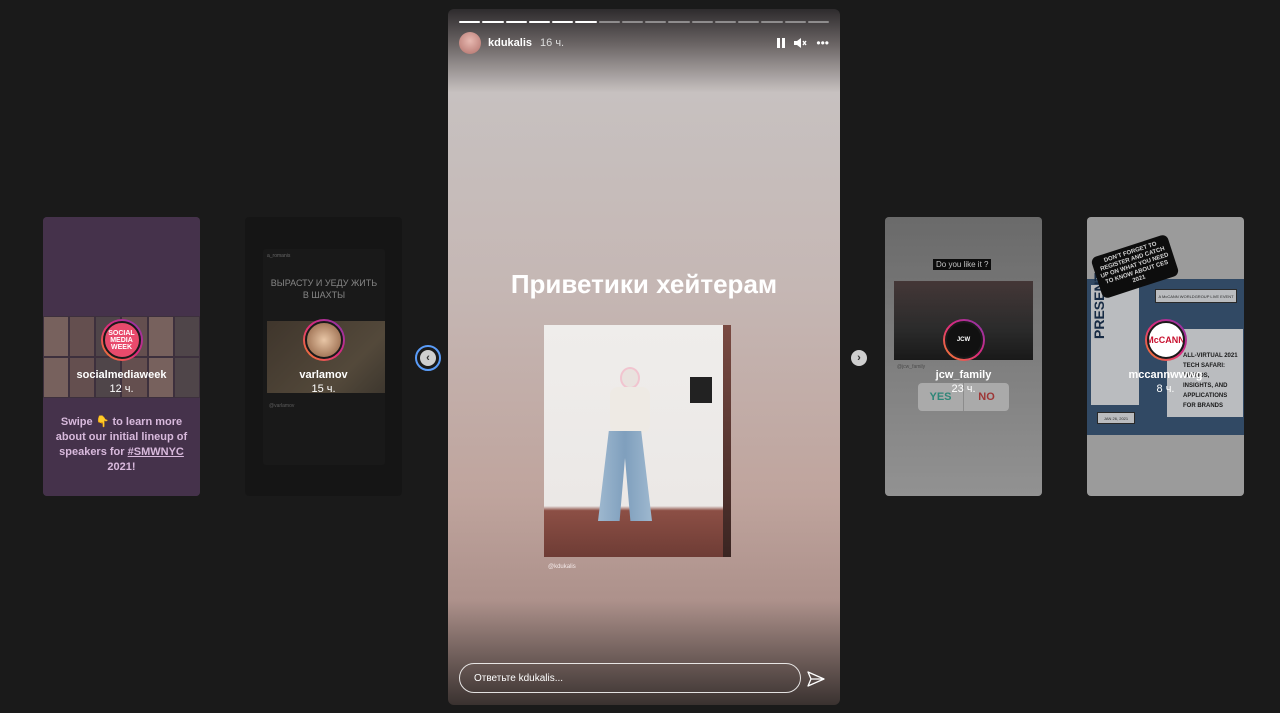  I want to click on avatar-ring, so click(323, 340).